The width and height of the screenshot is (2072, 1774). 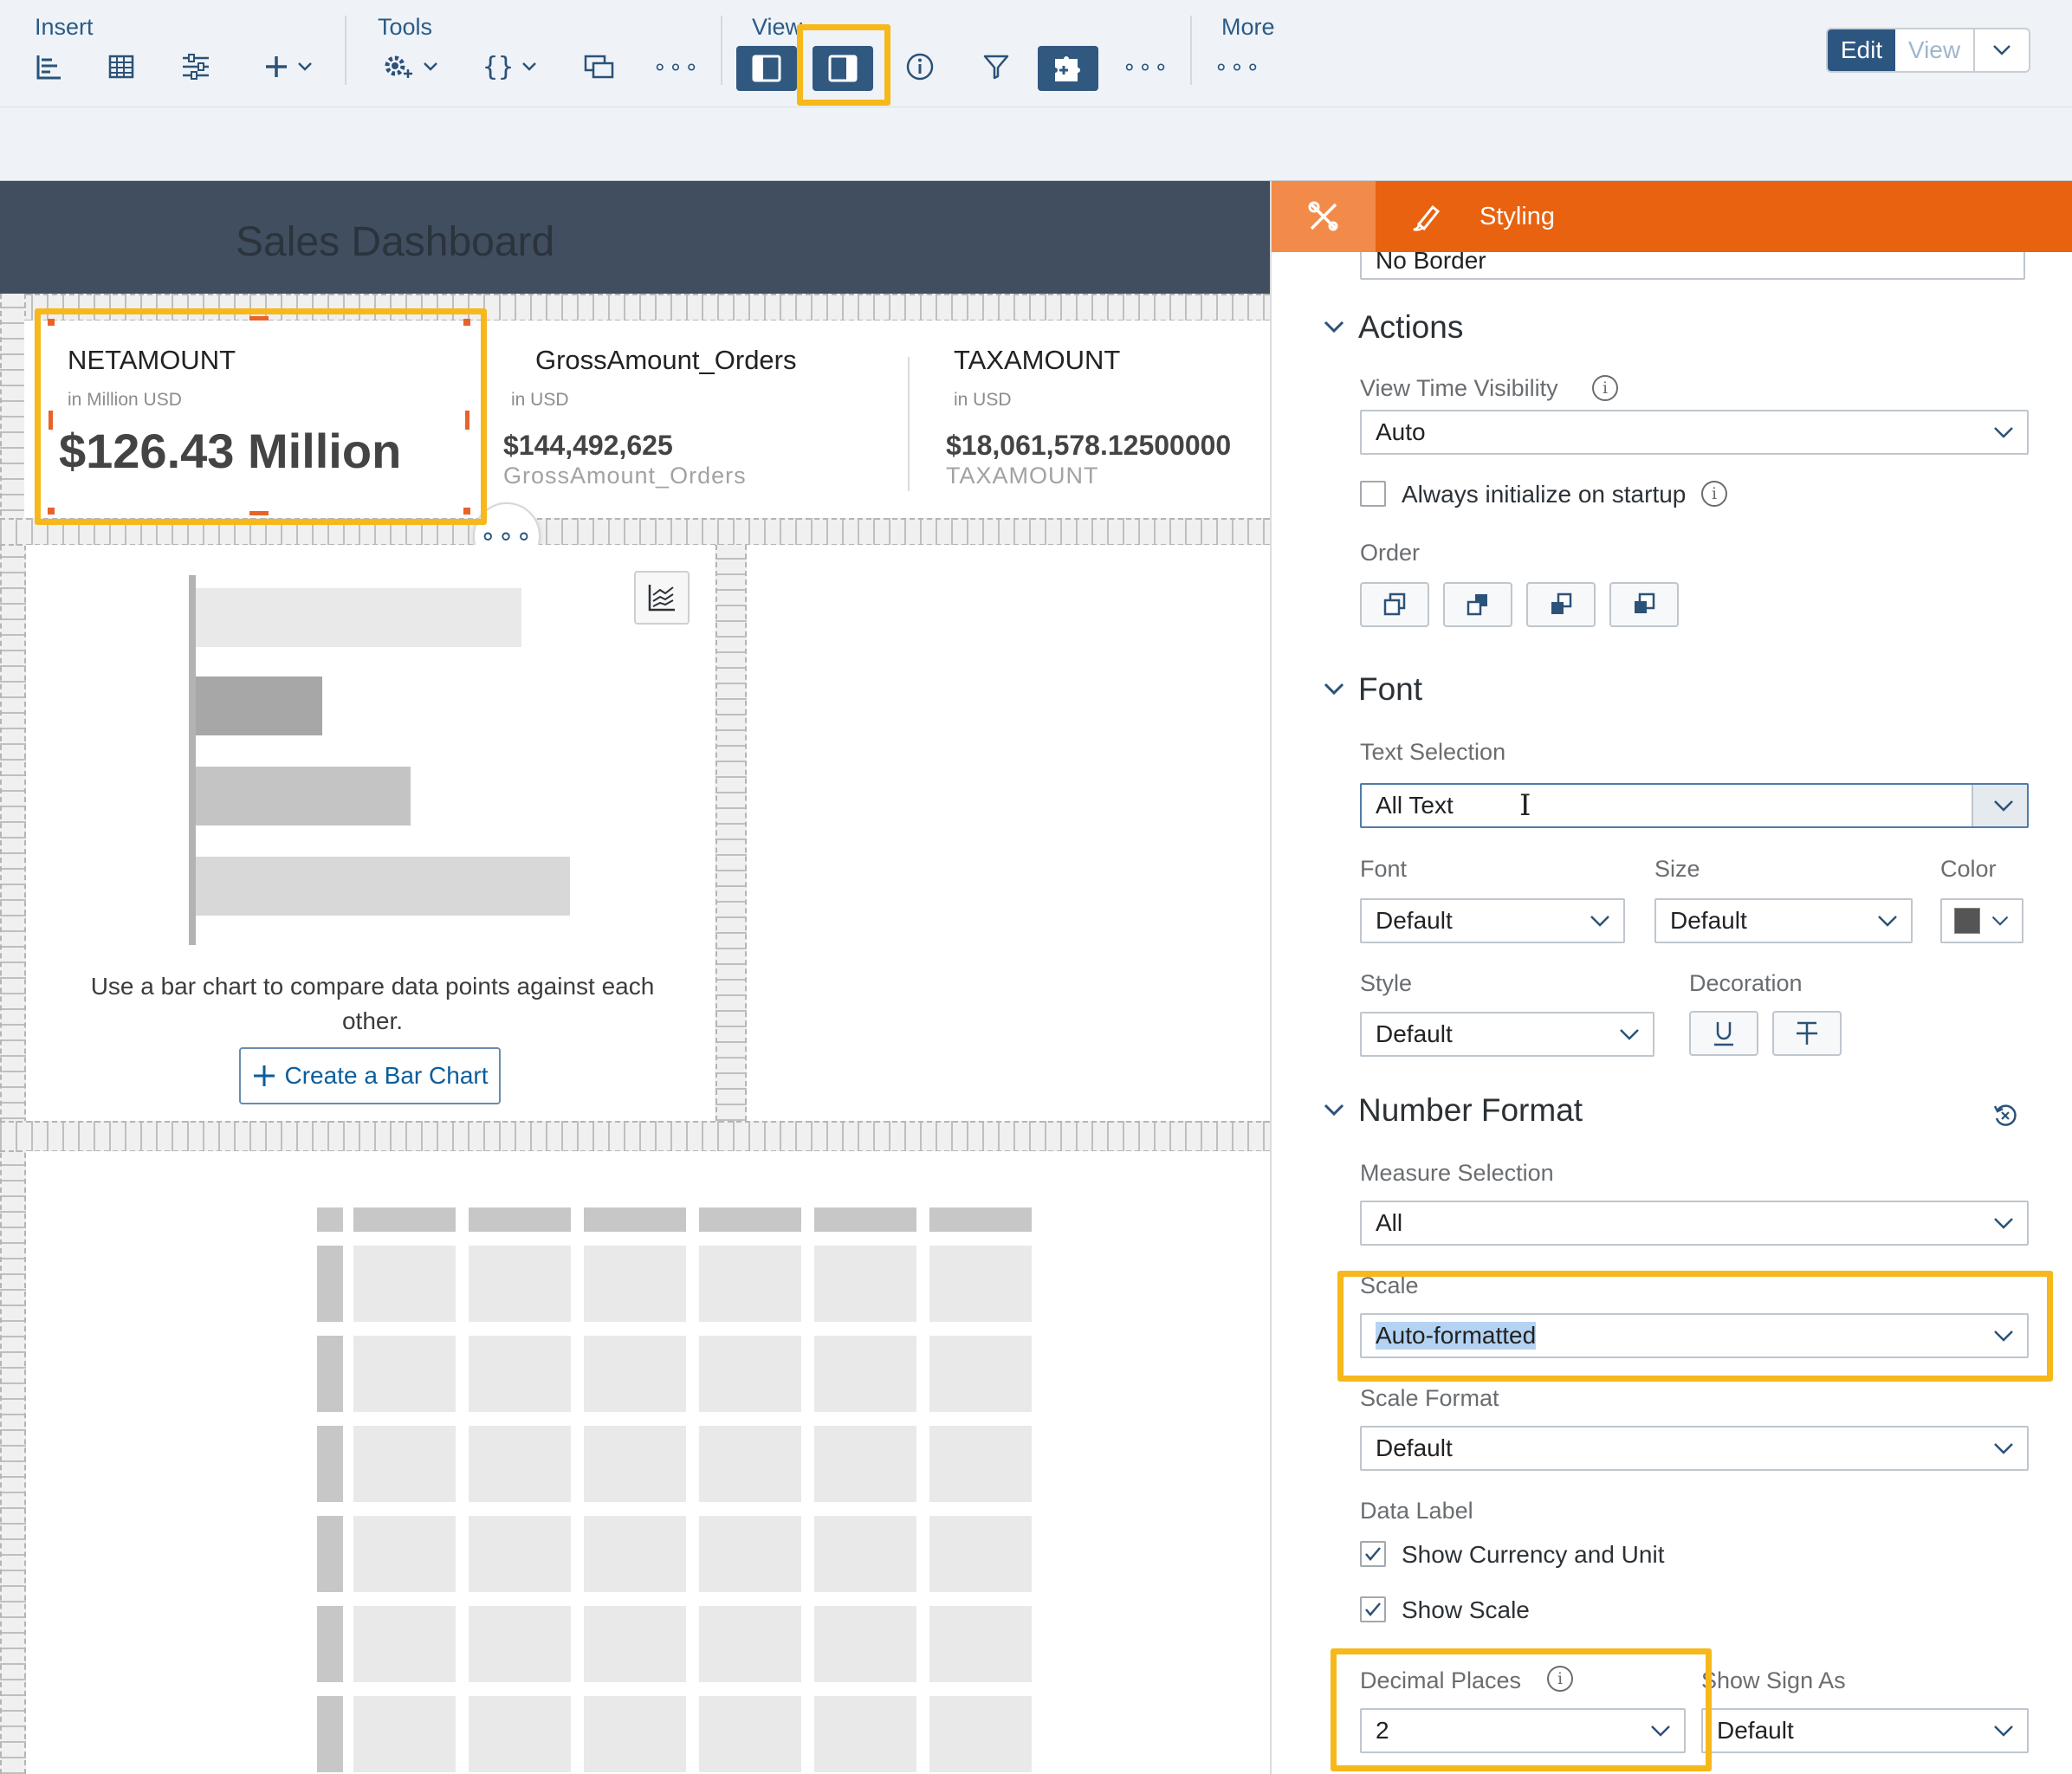 What do you see at coordinates (1429, 1398) in the screenshot?
I see `scale-format-label: Scale Format` at bounding box center [1429, 1398].